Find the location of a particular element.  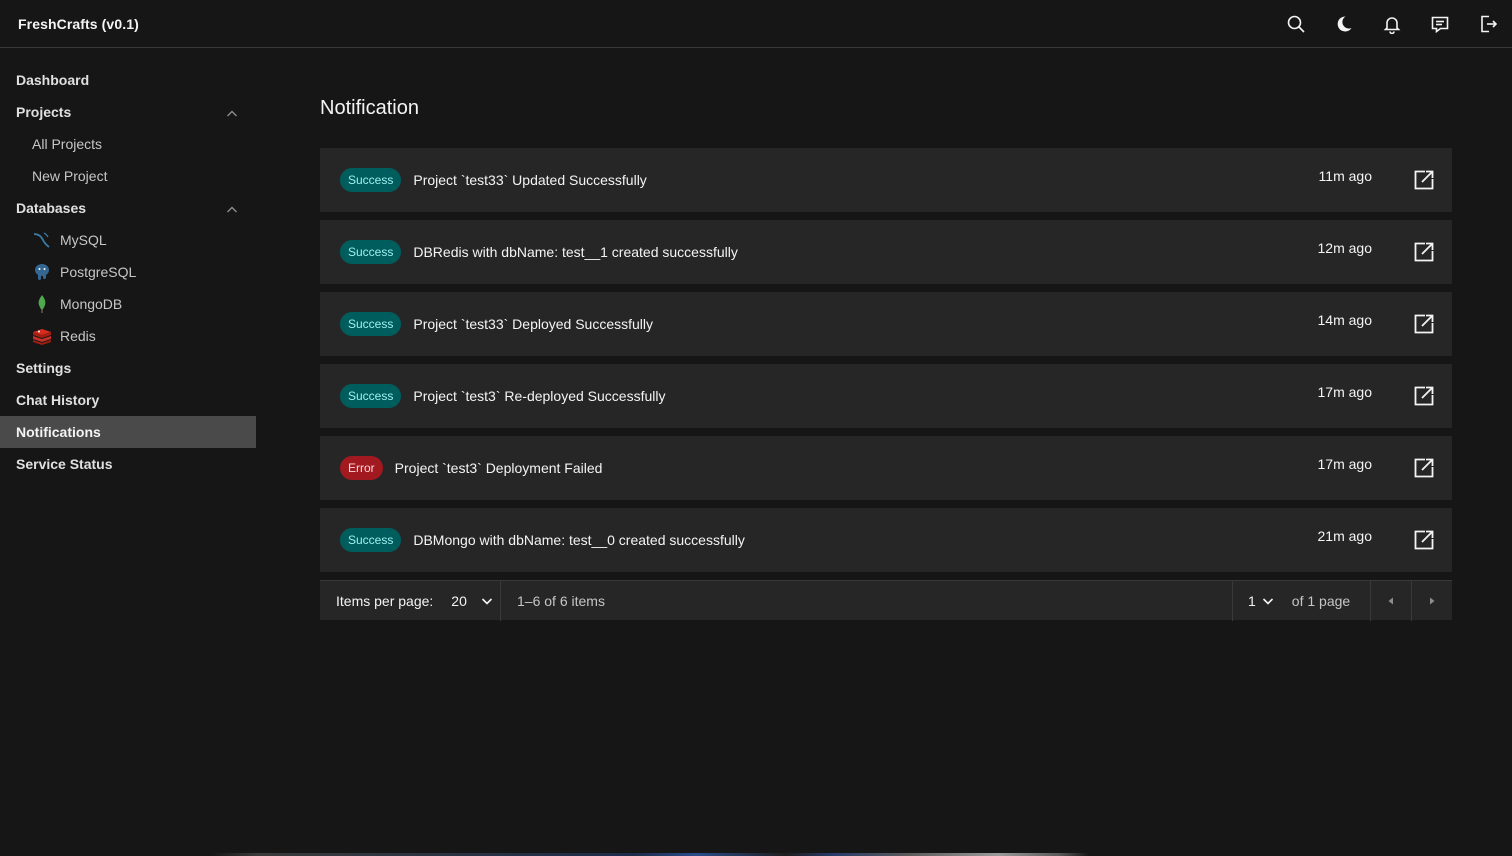

search-icon is located at coordinates (1296, 24).